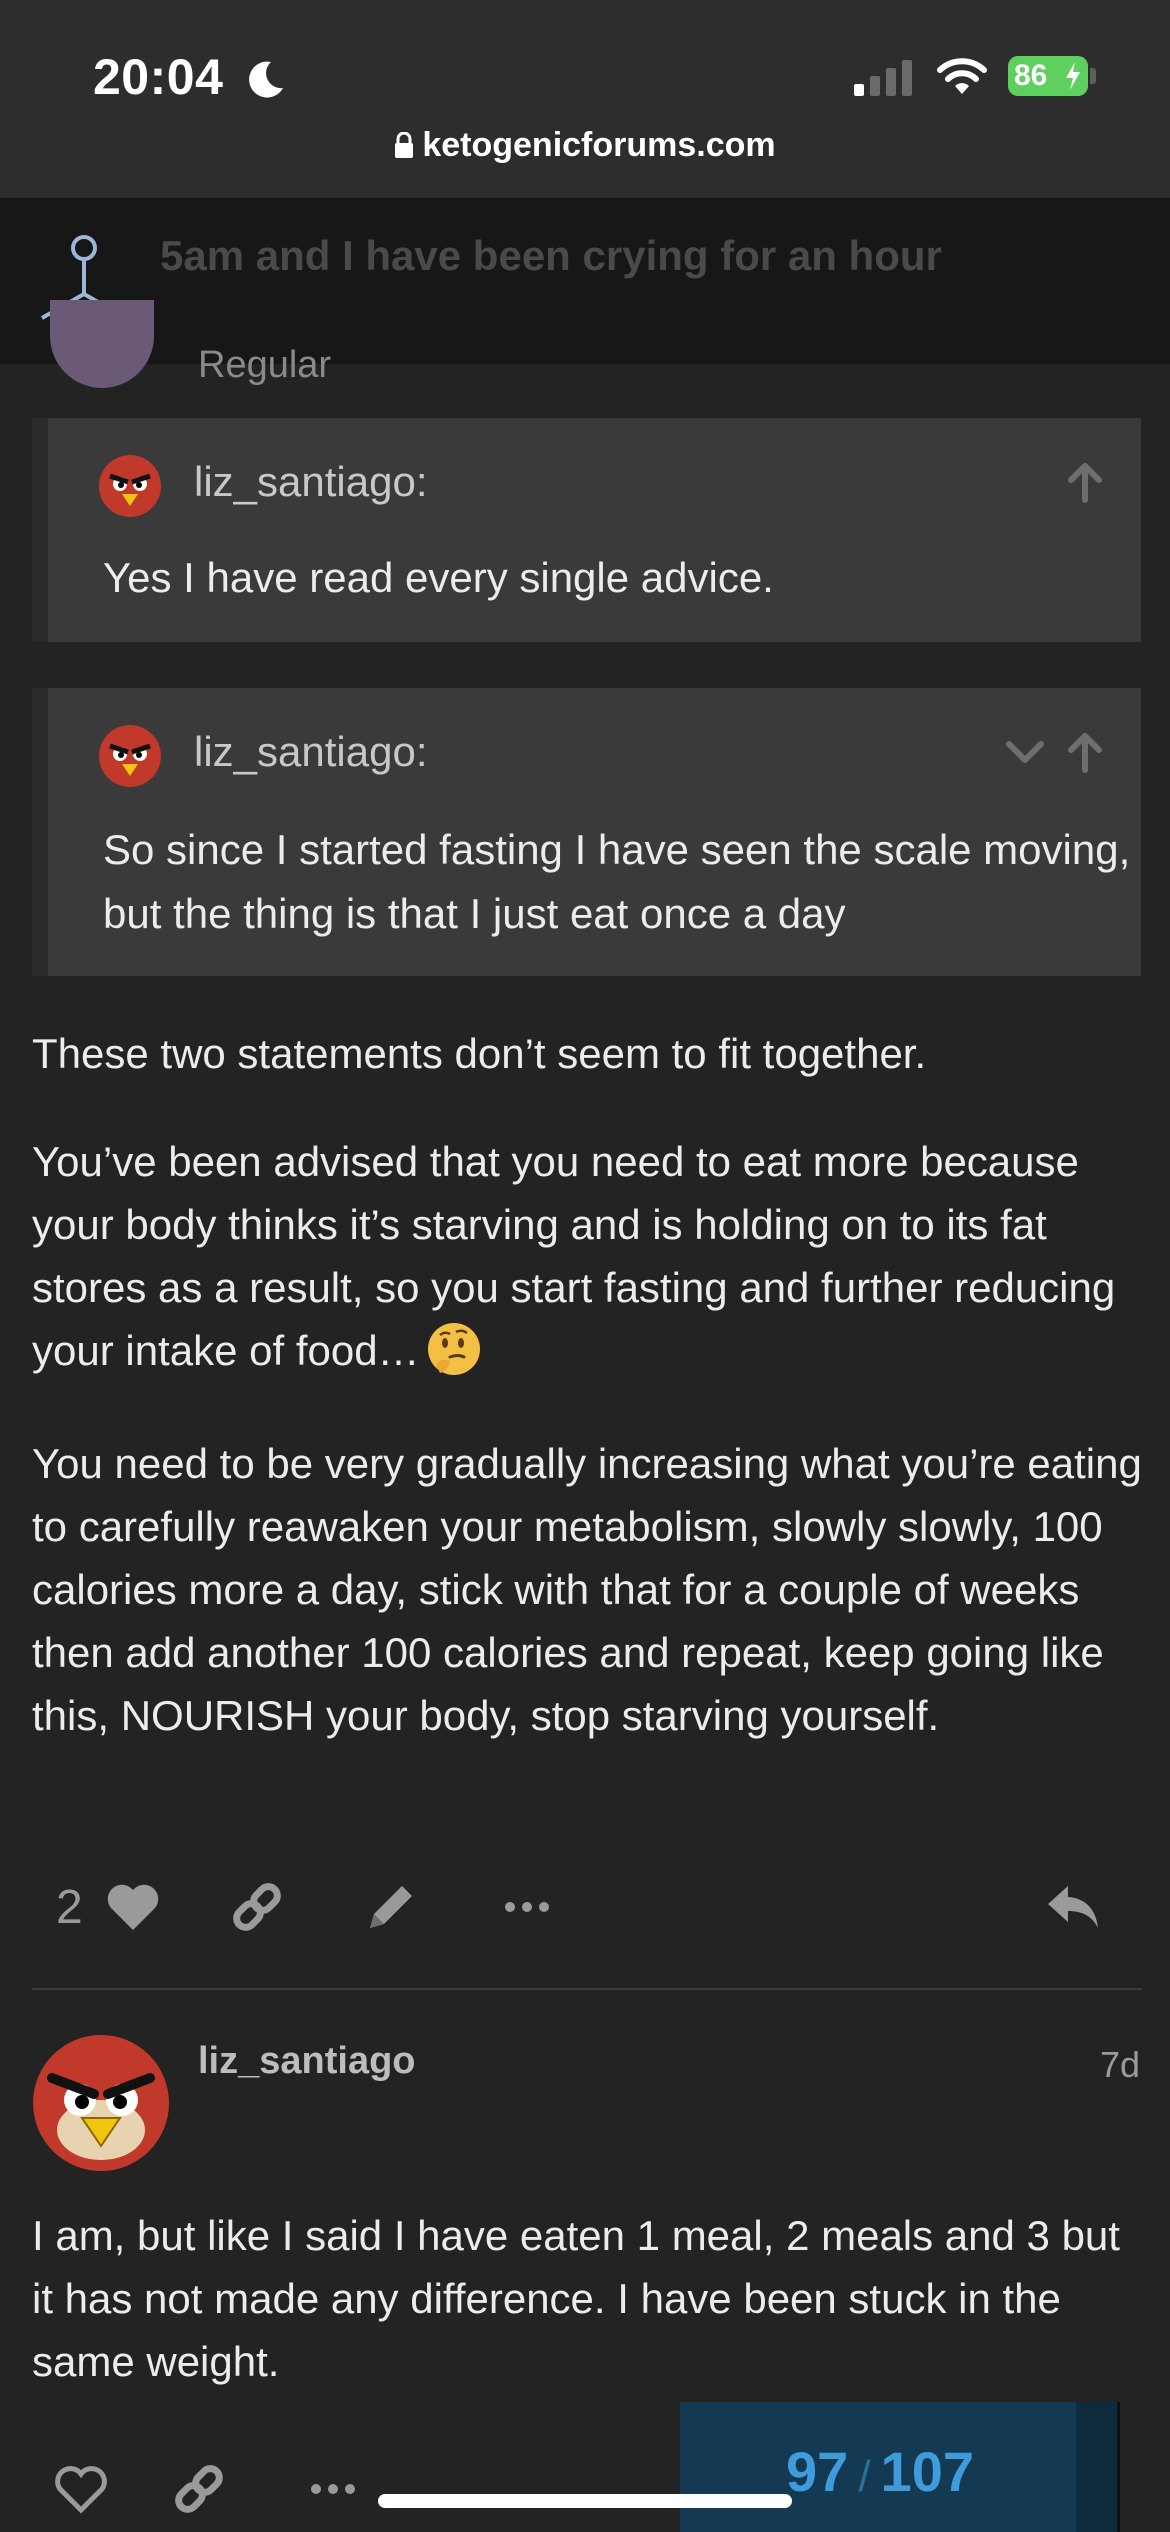 Image resolution: width=1170 pixels, height=2532 pixels. Describe the element at coordinates (101, 2103) in the screenshot. I see `avatar` at that location.